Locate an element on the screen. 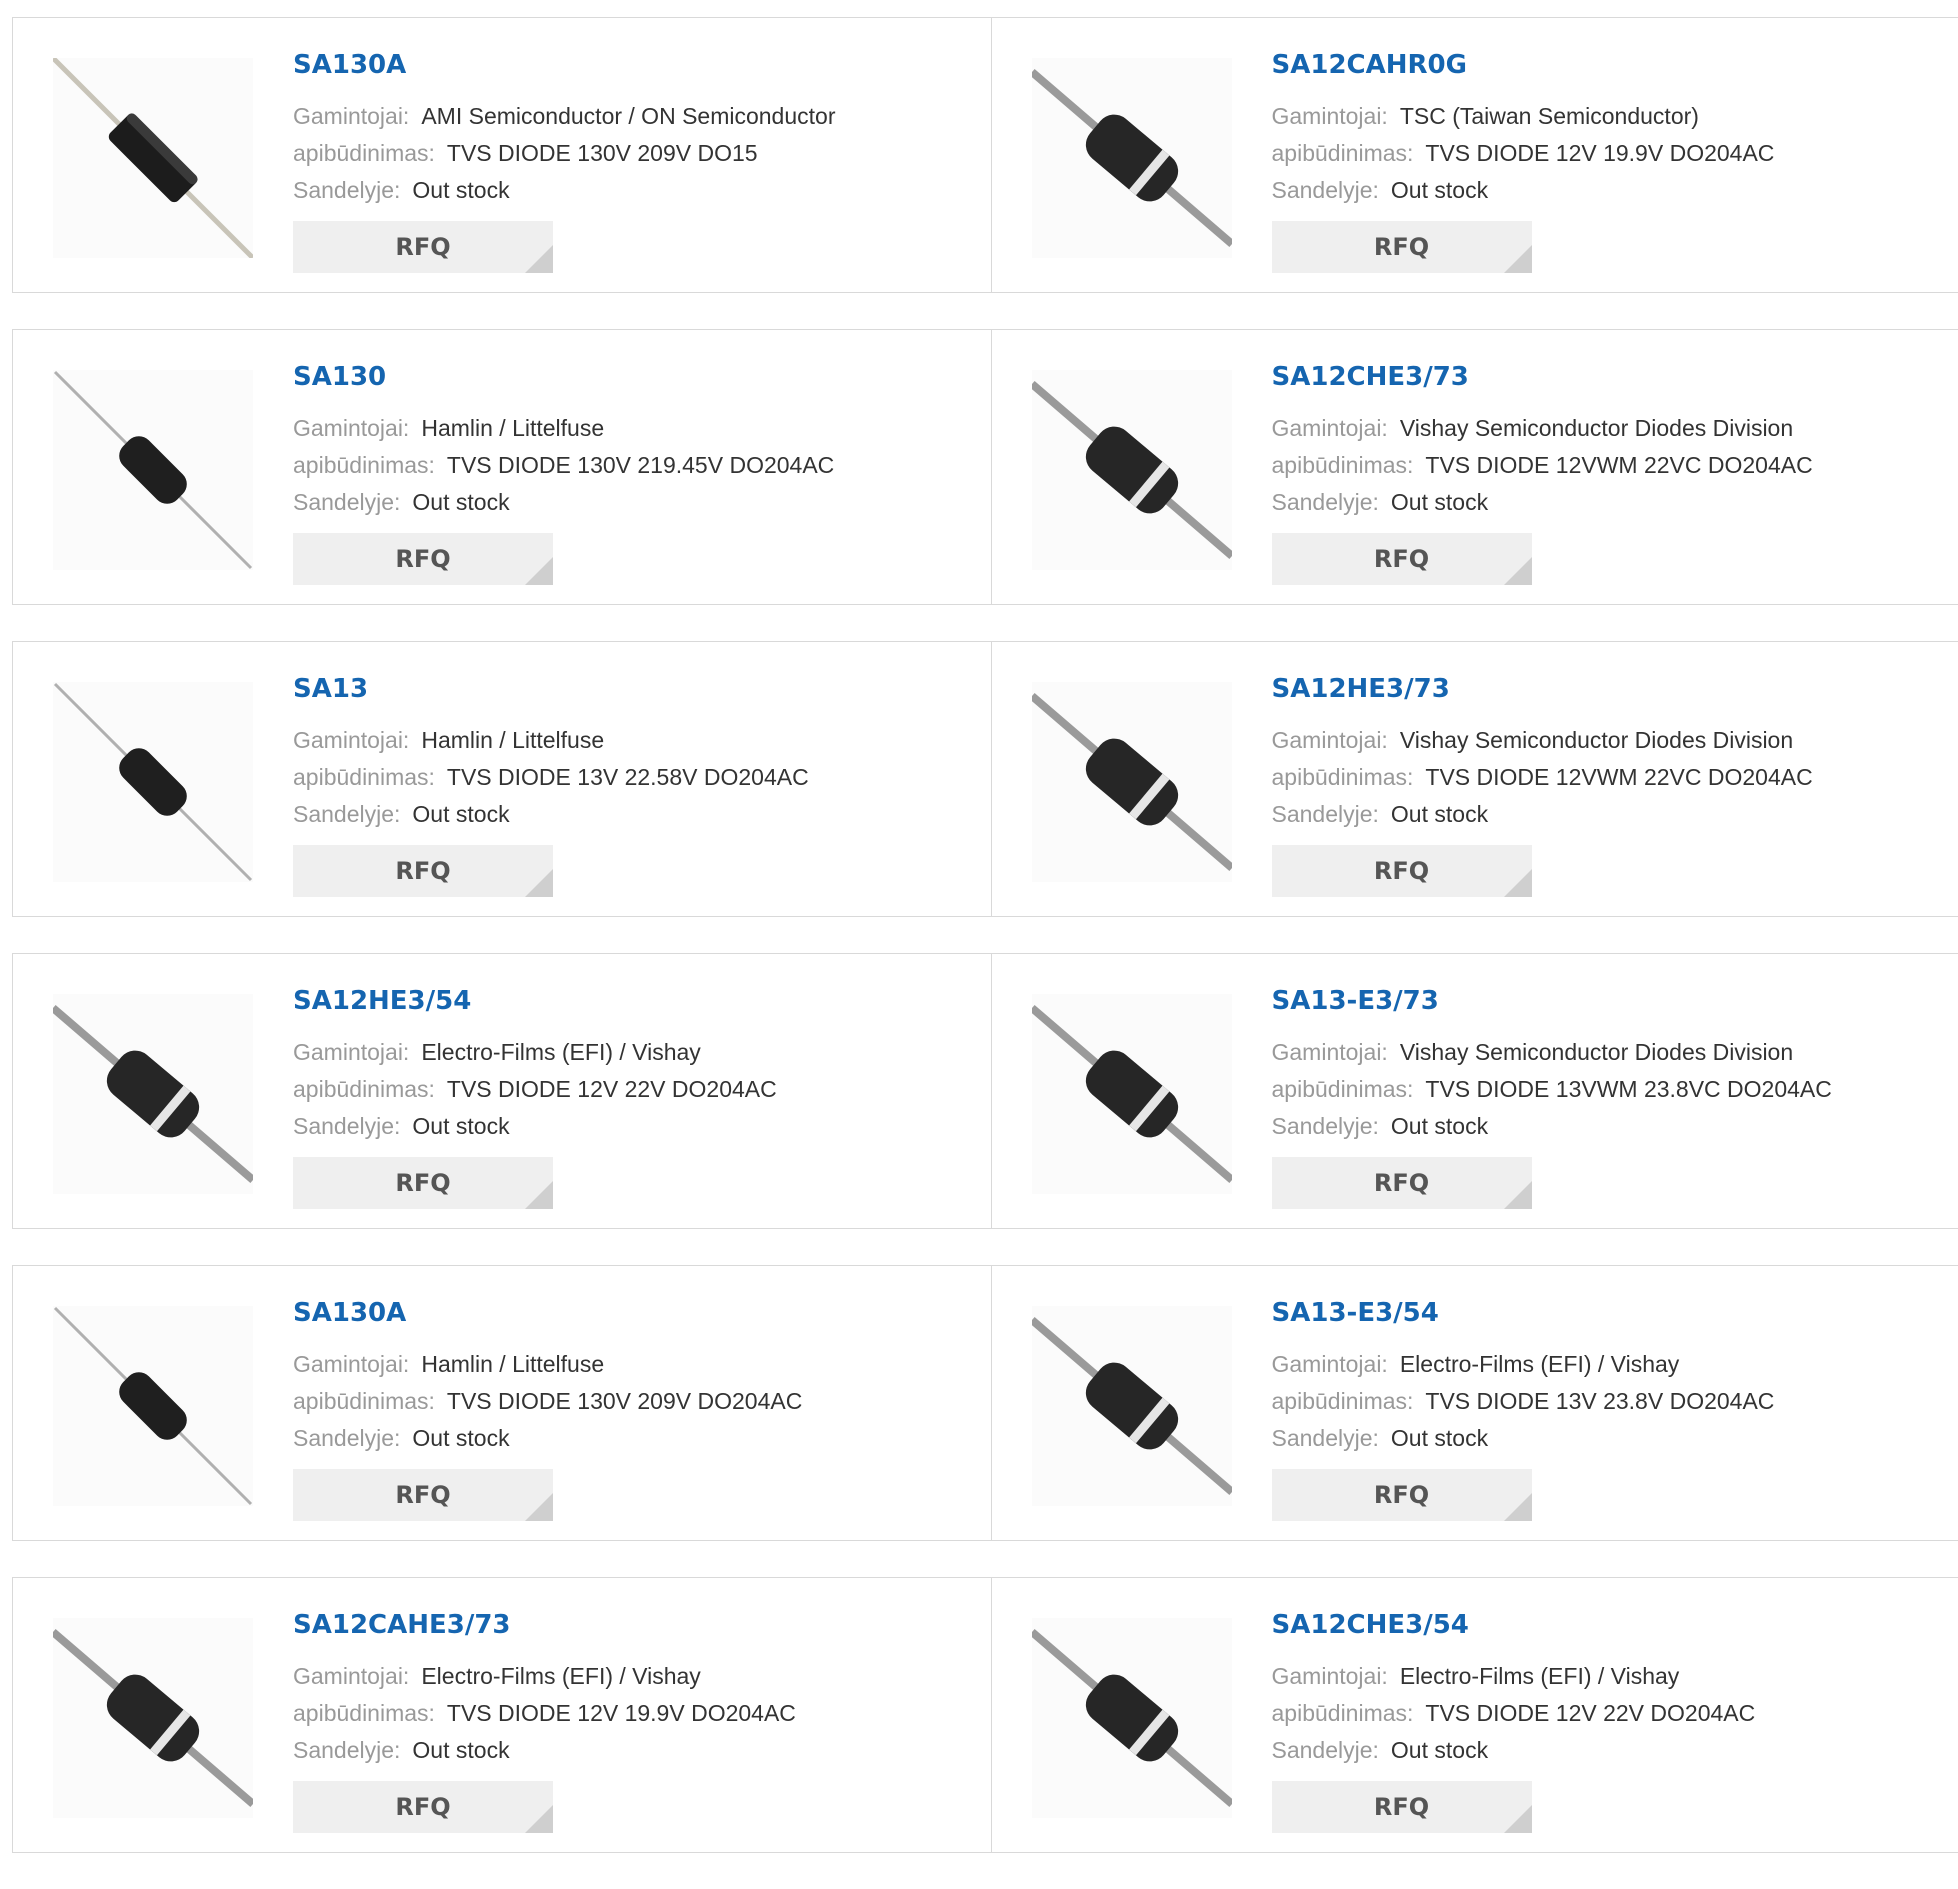 This screenshot has height=1889, width=1958. part-number-link: SA12CAHR0G is located at coordinates (1523, 65).